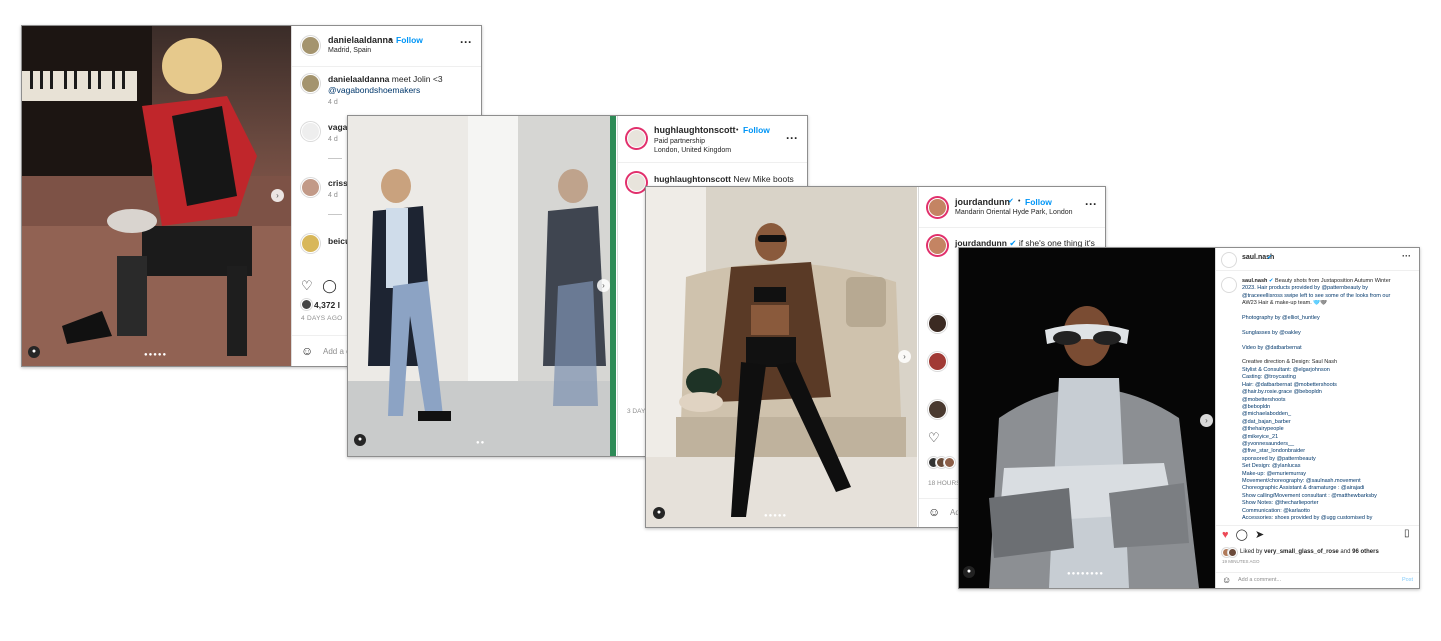 The width and height of the screenshot is (1441, 641). Describe the element at coordinates (1281, 318) in the screenshot. I see `caption-line: Photography by @elliot_huntley` at that location.